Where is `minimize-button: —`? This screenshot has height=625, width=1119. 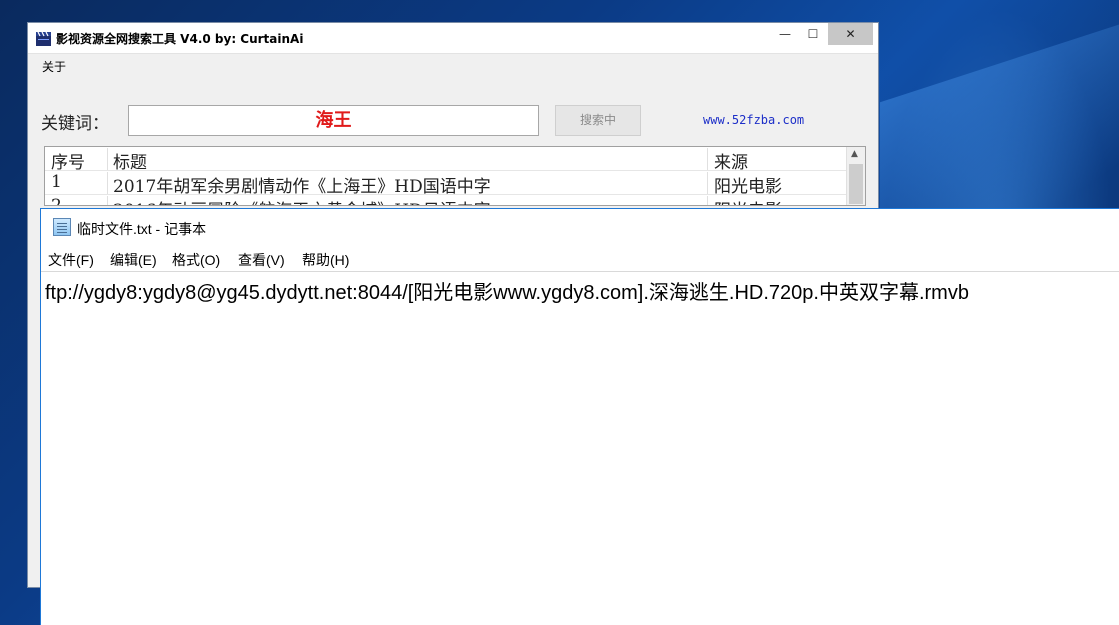
minimize-button: — is located at coordinates (785, 34).